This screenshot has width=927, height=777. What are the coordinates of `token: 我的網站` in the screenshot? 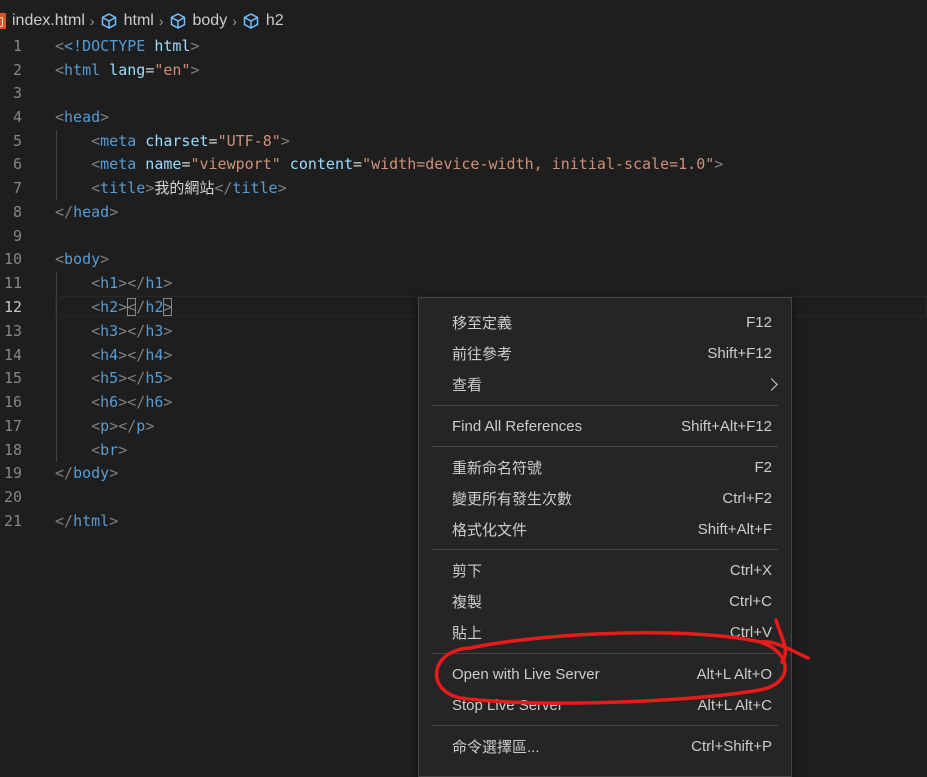 It's located at (184, 188).